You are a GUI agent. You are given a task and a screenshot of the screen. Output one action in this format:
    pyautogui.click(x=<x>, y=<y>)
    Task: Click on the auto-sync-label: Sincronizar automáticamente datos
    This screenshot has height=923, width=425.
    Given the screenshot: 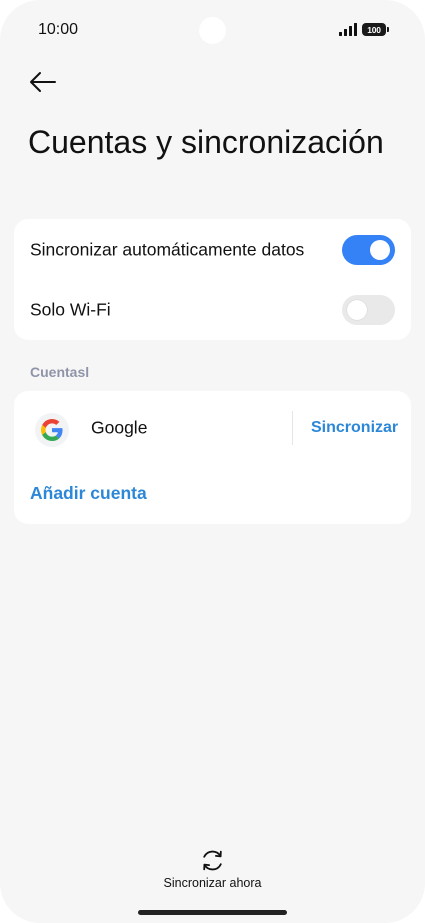 What is the action you would take?
    pyautogui.click(x=167, y=249)
    